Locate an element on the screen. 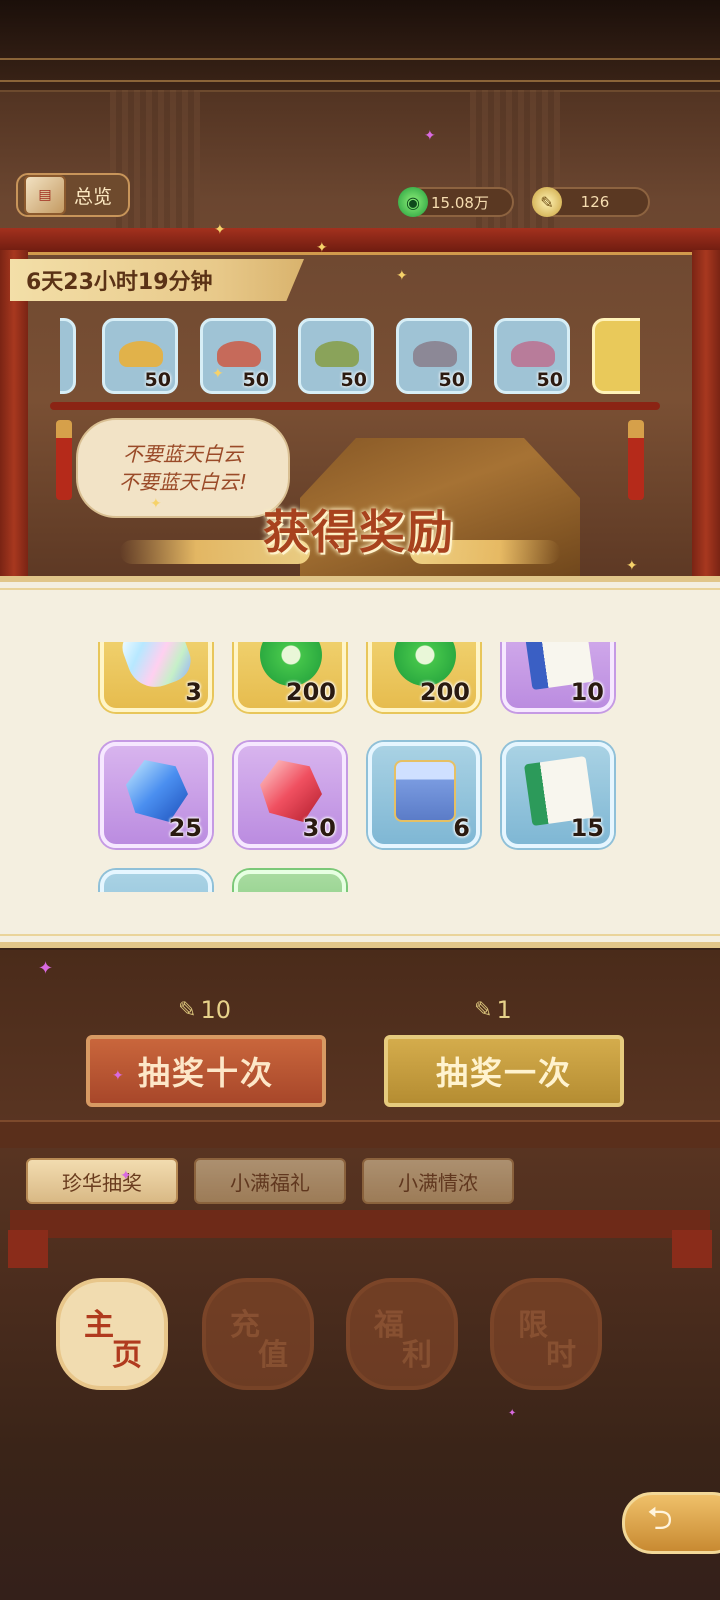 The height and width of the screenshot is (1600, 720). overview-label: 总览 is located at coordinates (93, 196).